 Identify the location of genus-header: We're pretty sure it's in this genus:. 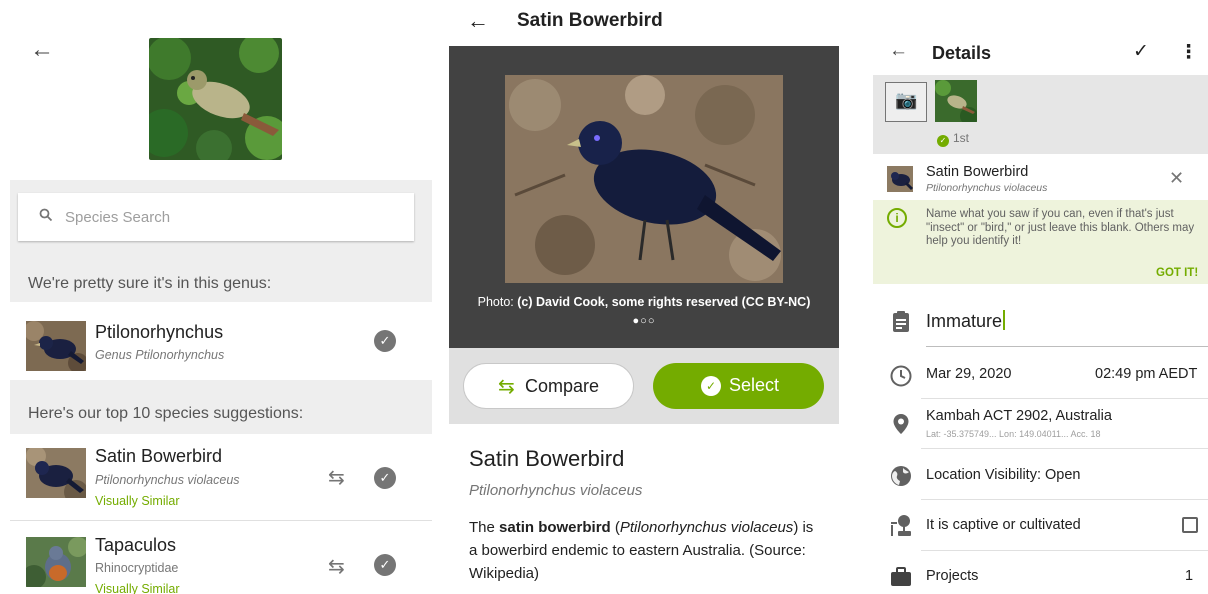
(150, 283).